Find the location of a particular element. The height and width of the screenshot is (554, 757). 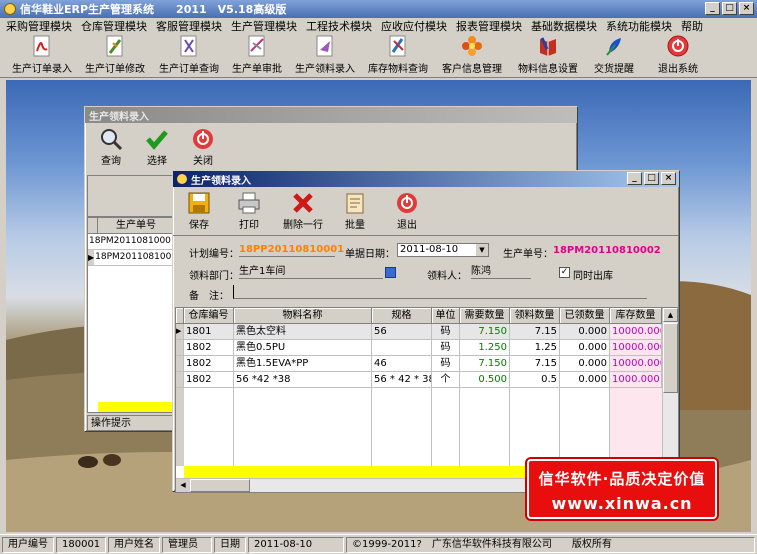

batch-button: 批量 is located at coordinates (355, 211).